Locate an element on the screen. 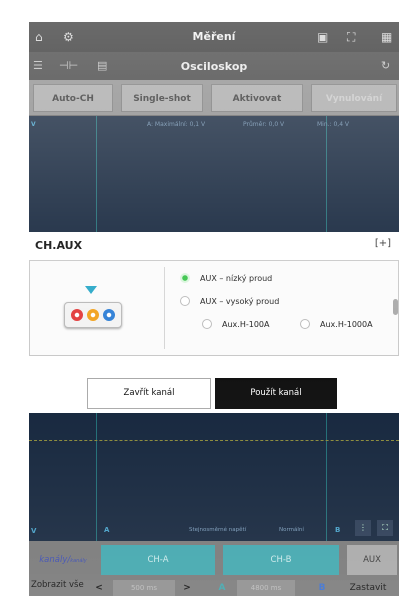 Image resolution: width=406 pixels, height=604 pixels. dialog-title: CH.AUX is located at coordinates (59, 245).